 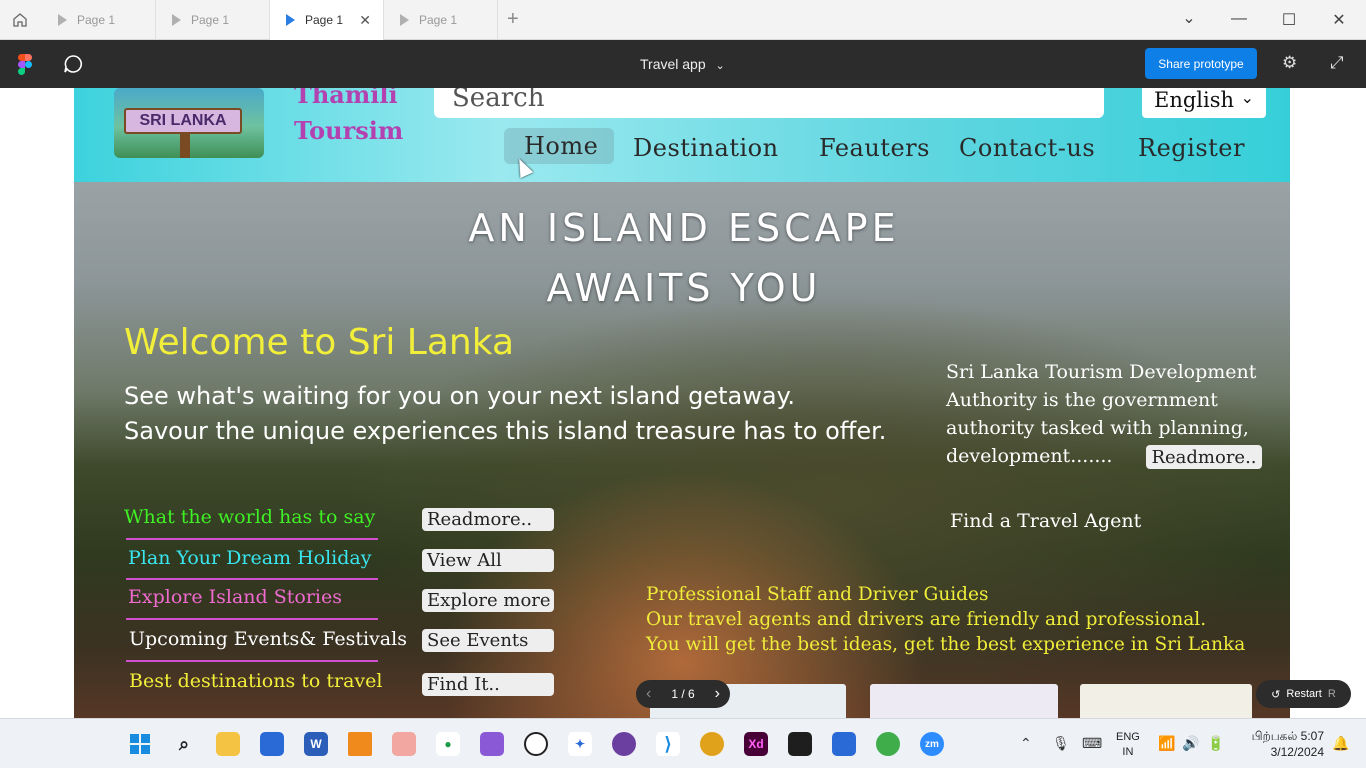 What do you see at coordinates (648, 694) in the screenshot?
I see `previous-page-icon: ‹` at bounding box center [648, 694].